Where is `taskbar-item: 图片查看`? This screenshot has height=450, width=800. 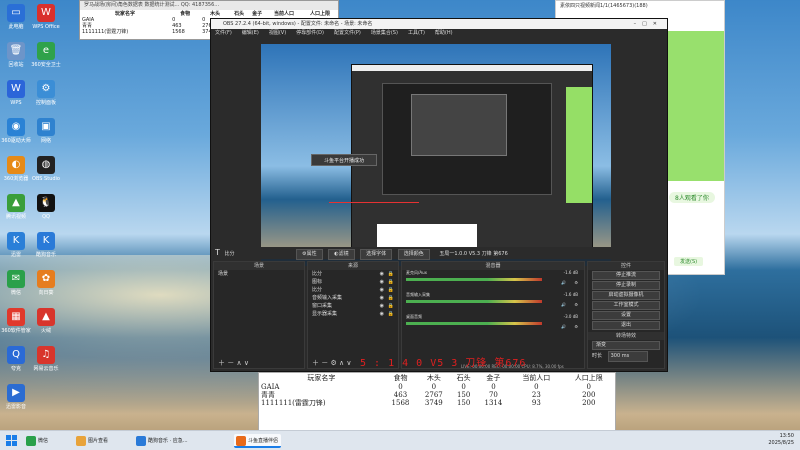
taskbar-item: 图片查看 is located at coordinates (92, 441).